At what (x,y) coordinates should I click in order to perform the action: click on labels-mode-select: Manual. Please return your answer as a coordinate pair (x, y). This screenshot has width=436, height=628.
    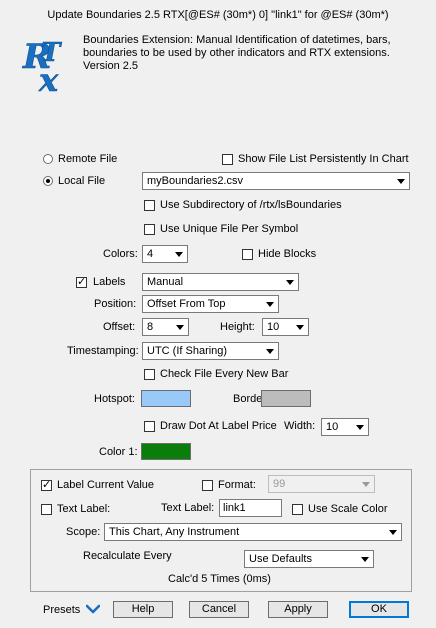
    Looking at the image, I should click on (220, 282).